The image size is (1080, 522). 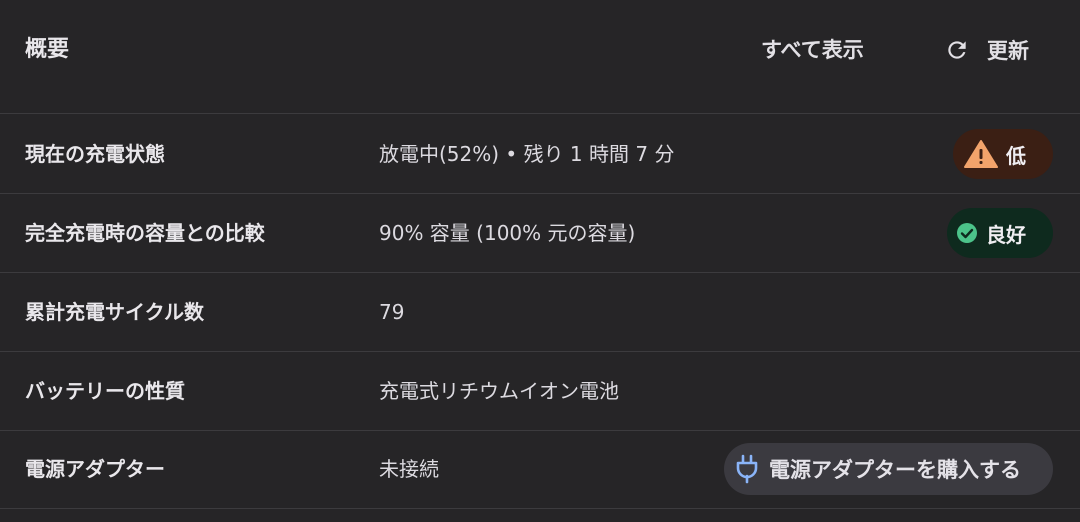 I want to click on refresh-icon, so click(x=957, y=50).